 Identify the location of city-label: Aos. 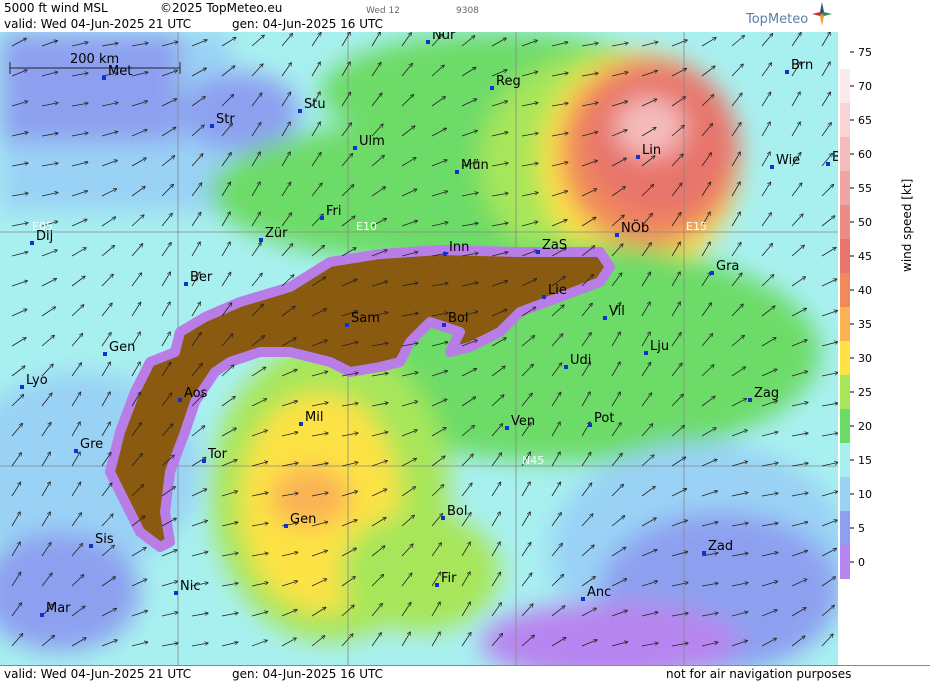
(196, 393).